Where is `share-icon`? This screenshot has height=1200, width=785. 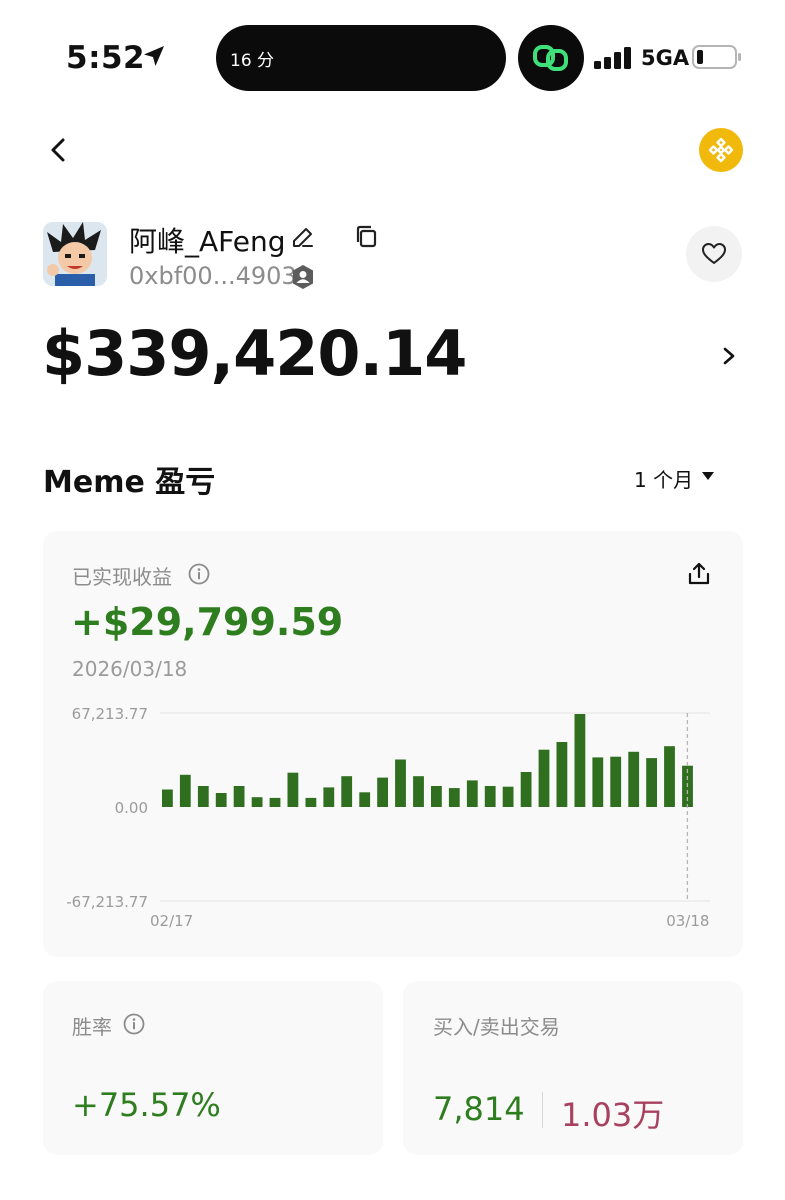 share-icon is located at coordinates (699, 574).